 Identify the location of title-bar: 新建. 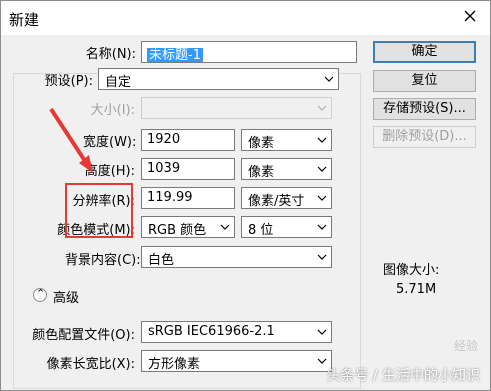
(245, 18).